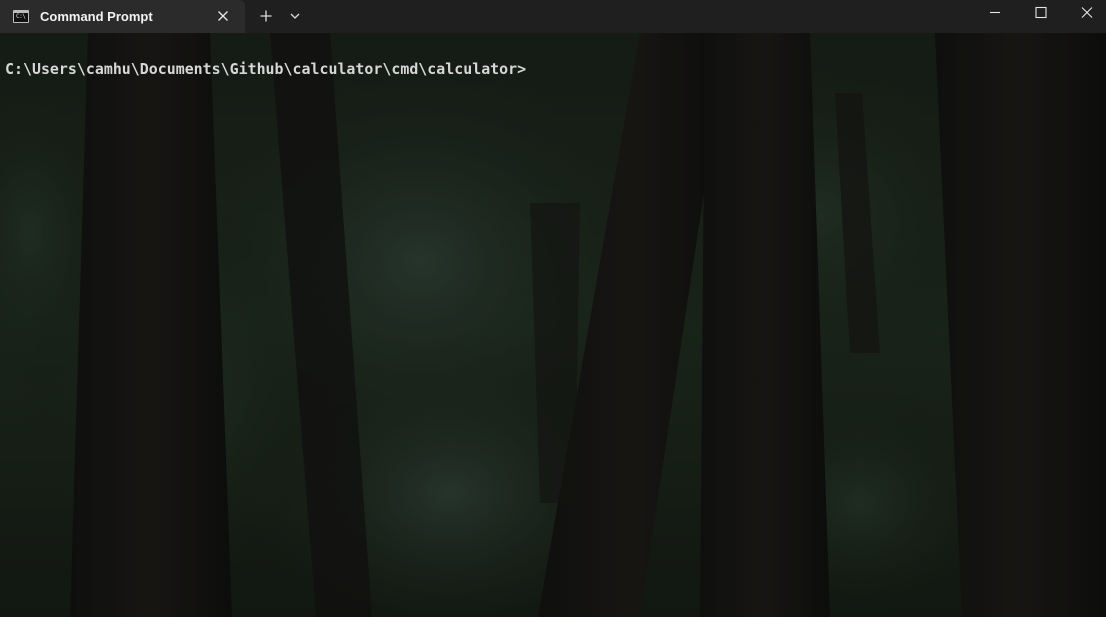 The width and height of the screenshot is (1106, 617). Describe the element at coordinates (96, 16) in the screenshot. I see `tab-title: Command Prompt` at that location.